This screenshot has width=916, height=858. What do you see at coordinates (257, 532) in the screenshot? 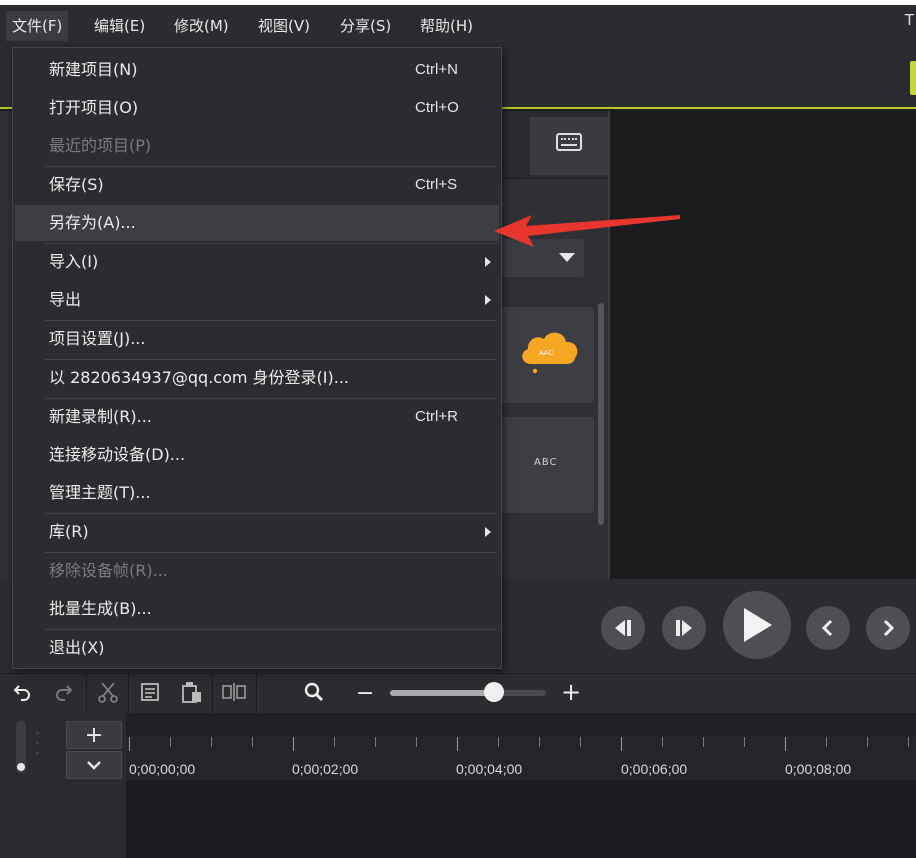
I see `menu-item-library: 库(R)` at bounding box center [257, 532].